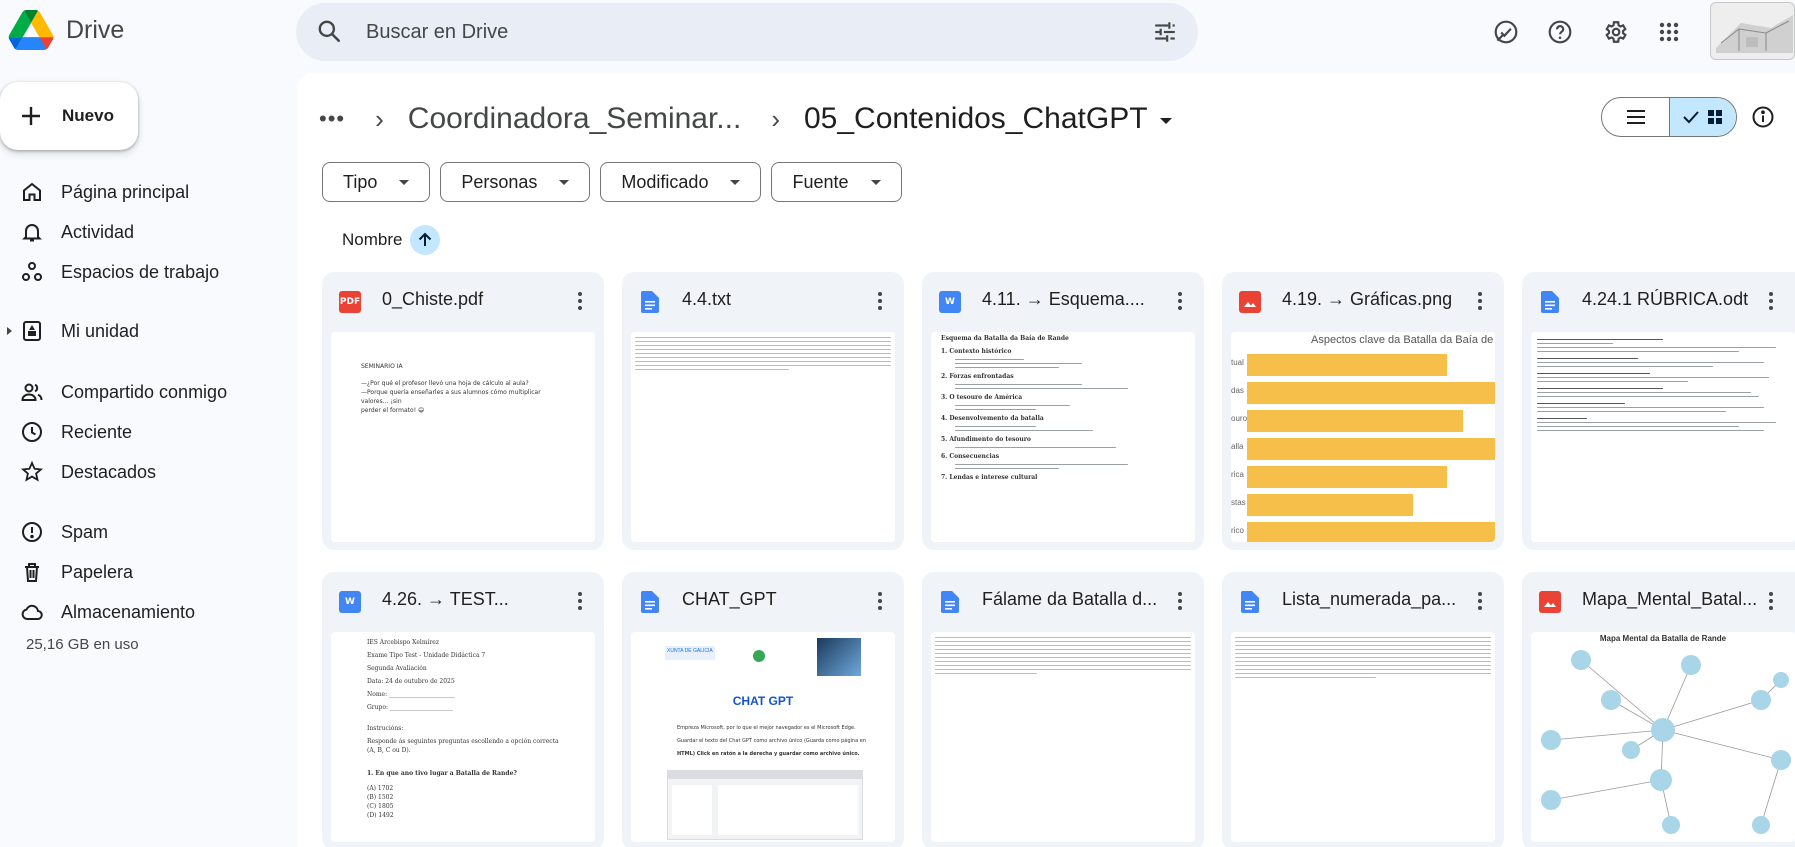 The width and height of the screenshot is (1795, 847). I want to click on sort-label: Nombre, so click(372, 240).